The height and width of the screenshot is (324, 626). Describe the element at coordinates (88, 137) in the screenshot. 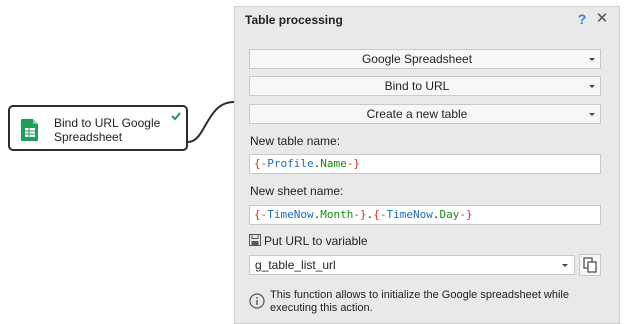

I see `node-label-line2: Spreadsheet` at that location.